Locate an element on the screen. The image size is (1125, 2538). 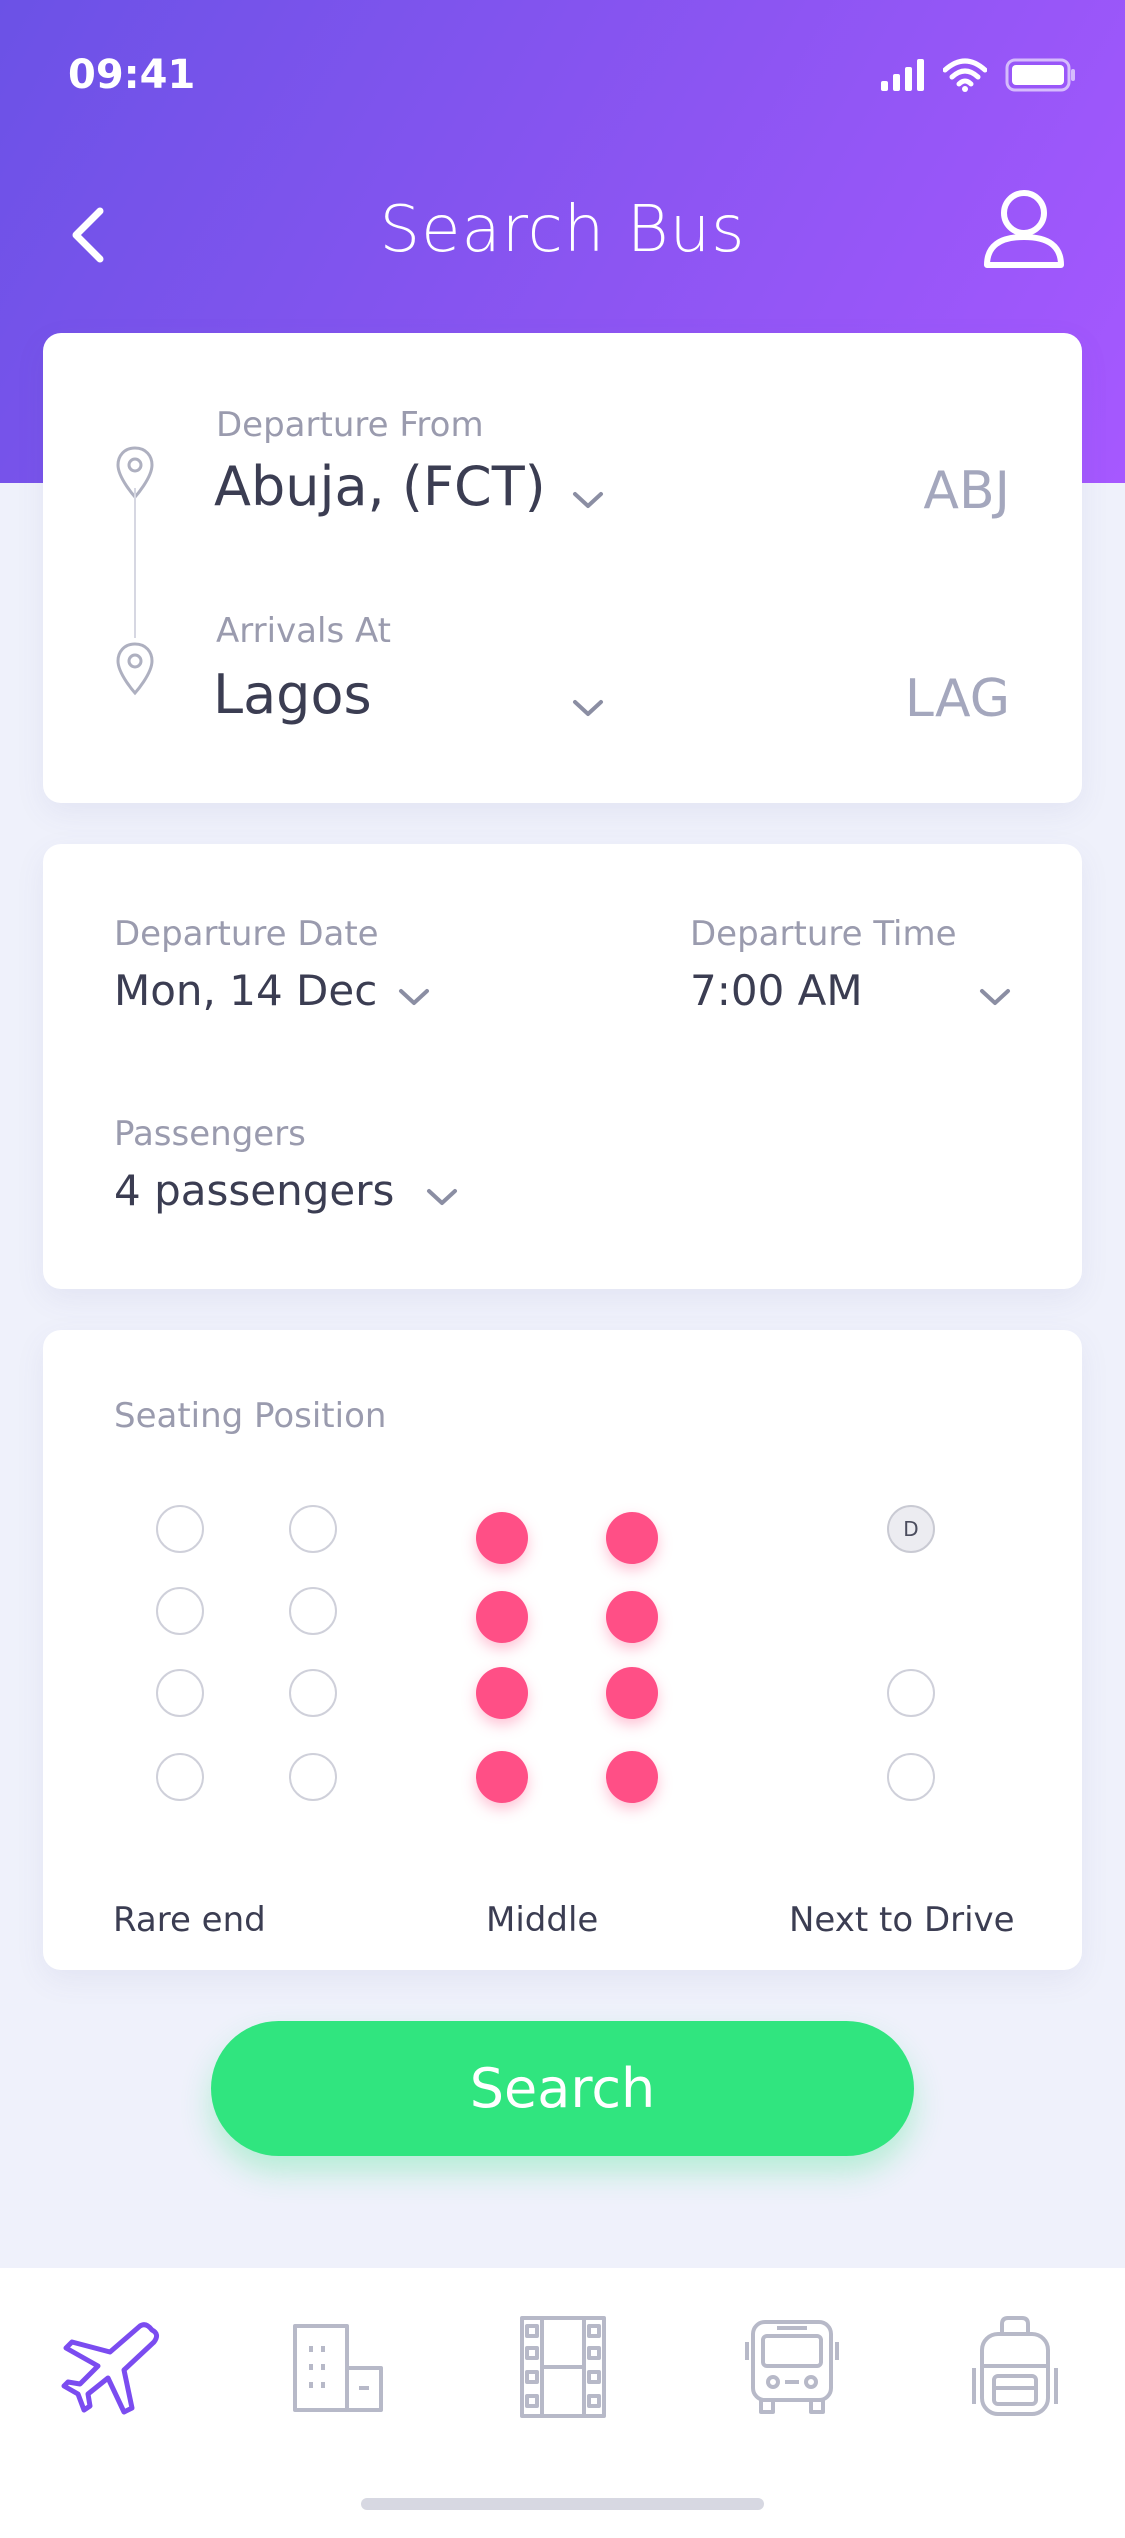
location-pin-icon is located at coordinates (135, 669).